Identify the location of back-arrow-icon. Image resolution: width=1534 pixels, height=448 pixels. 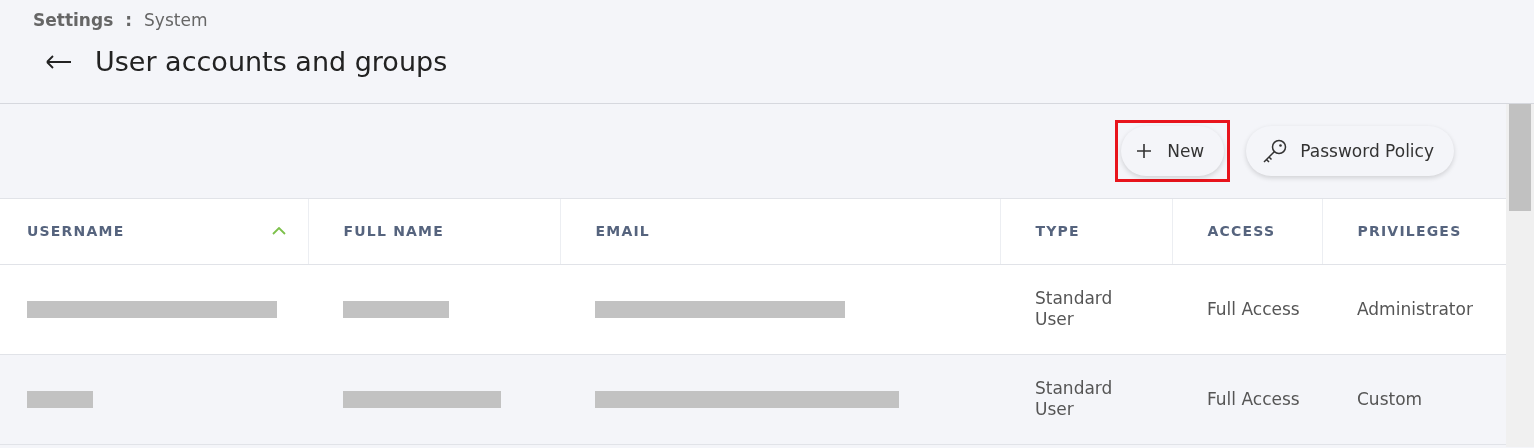
(59, 61).